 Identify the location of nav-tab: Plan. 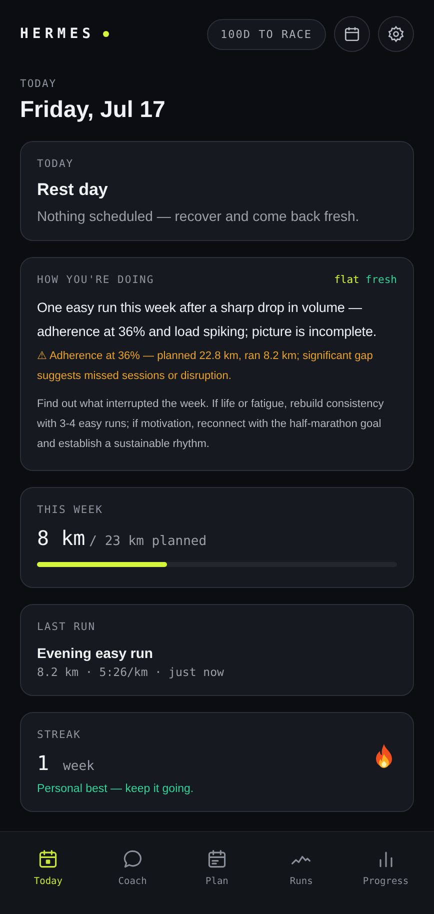
(216, 859).